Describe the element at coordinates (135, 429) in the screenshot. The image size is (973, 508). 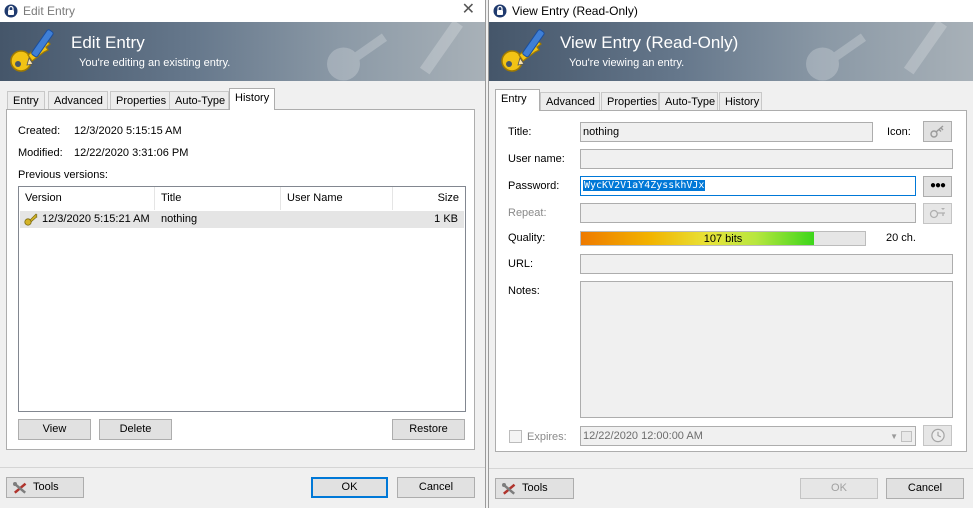
I see `delete-button: Delete` at that location.